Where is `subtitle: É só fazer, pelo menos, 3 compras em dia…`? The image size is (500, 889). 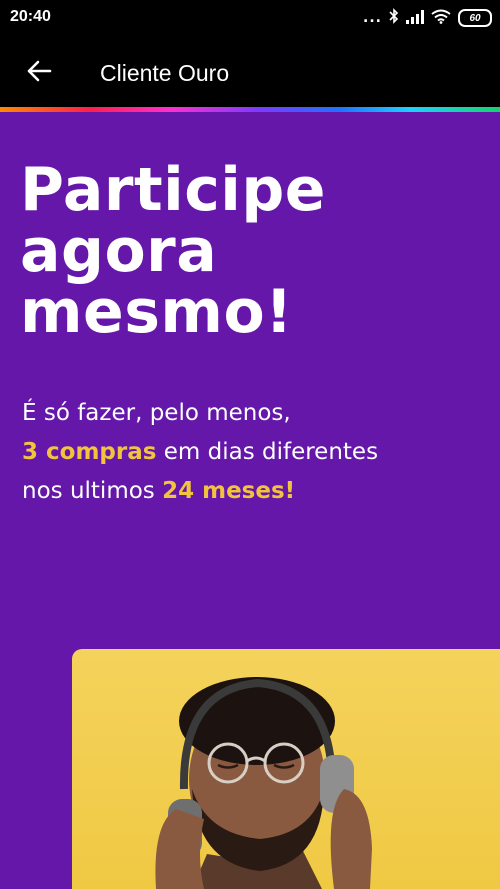
subtitle: É só fazer, pelo menos, 3 compras em dia… is located at coordinates (257, 452).